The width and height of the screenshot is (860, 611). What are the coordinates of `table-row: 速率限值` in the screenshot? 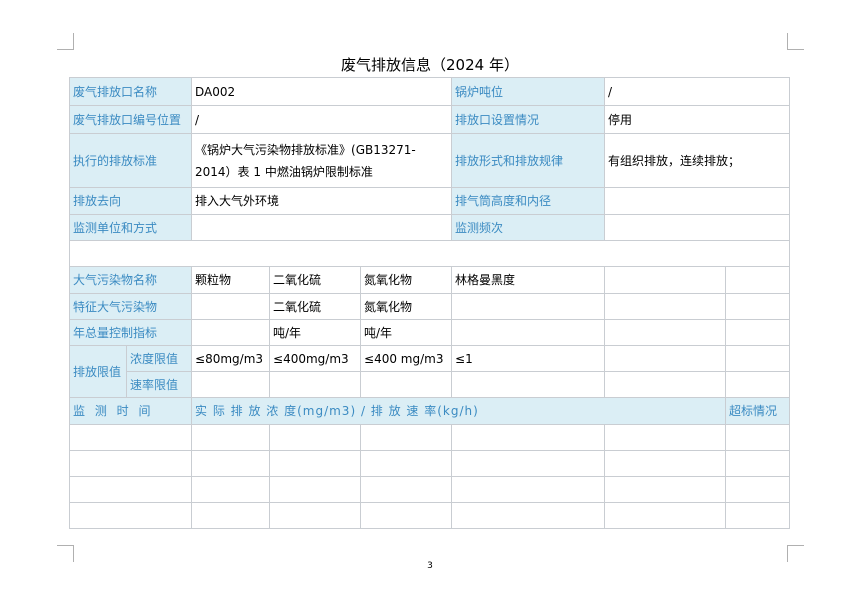 It's located at (430, 384).